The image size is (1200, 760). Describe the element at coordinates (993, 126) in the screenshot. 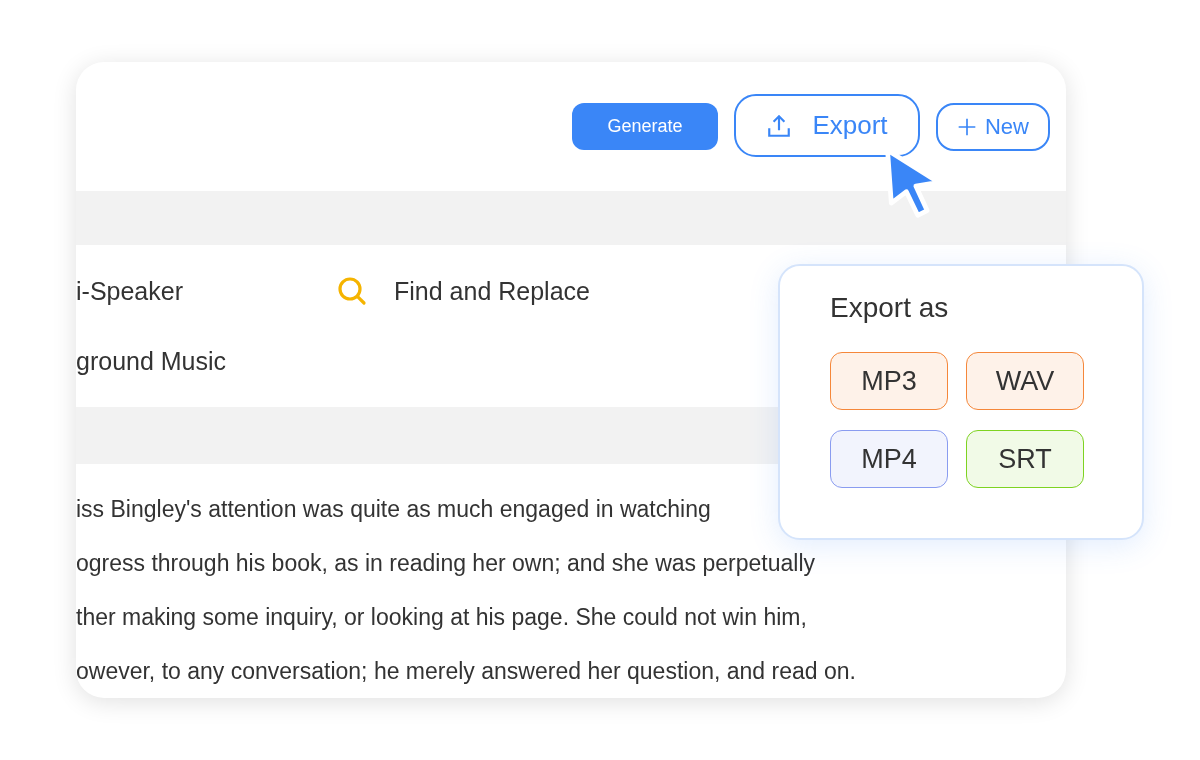

I see `new-button: New` at that location.